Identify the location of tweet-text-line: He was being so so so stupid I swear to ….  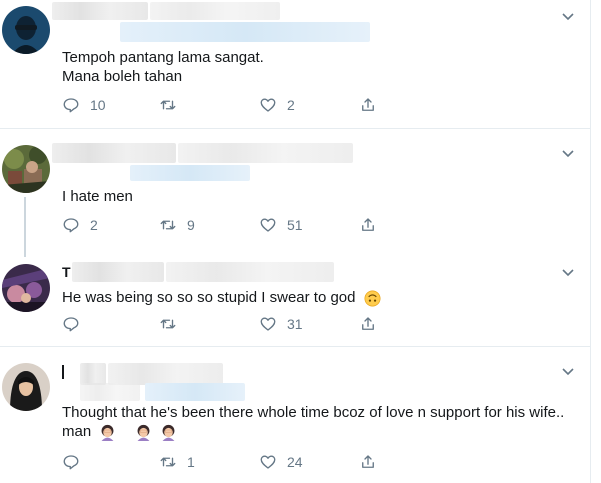
(209, 297).